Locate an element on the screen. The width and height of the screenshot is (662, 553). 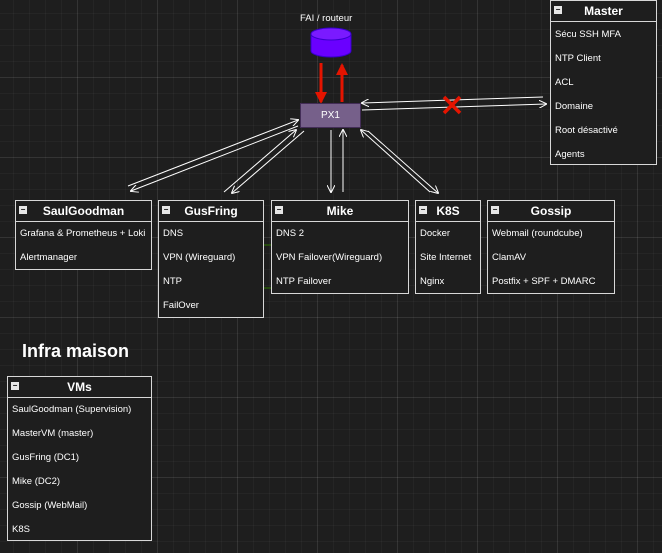
list-item: VPN Failover(Wireguard) is located at coordinates (329, 257).